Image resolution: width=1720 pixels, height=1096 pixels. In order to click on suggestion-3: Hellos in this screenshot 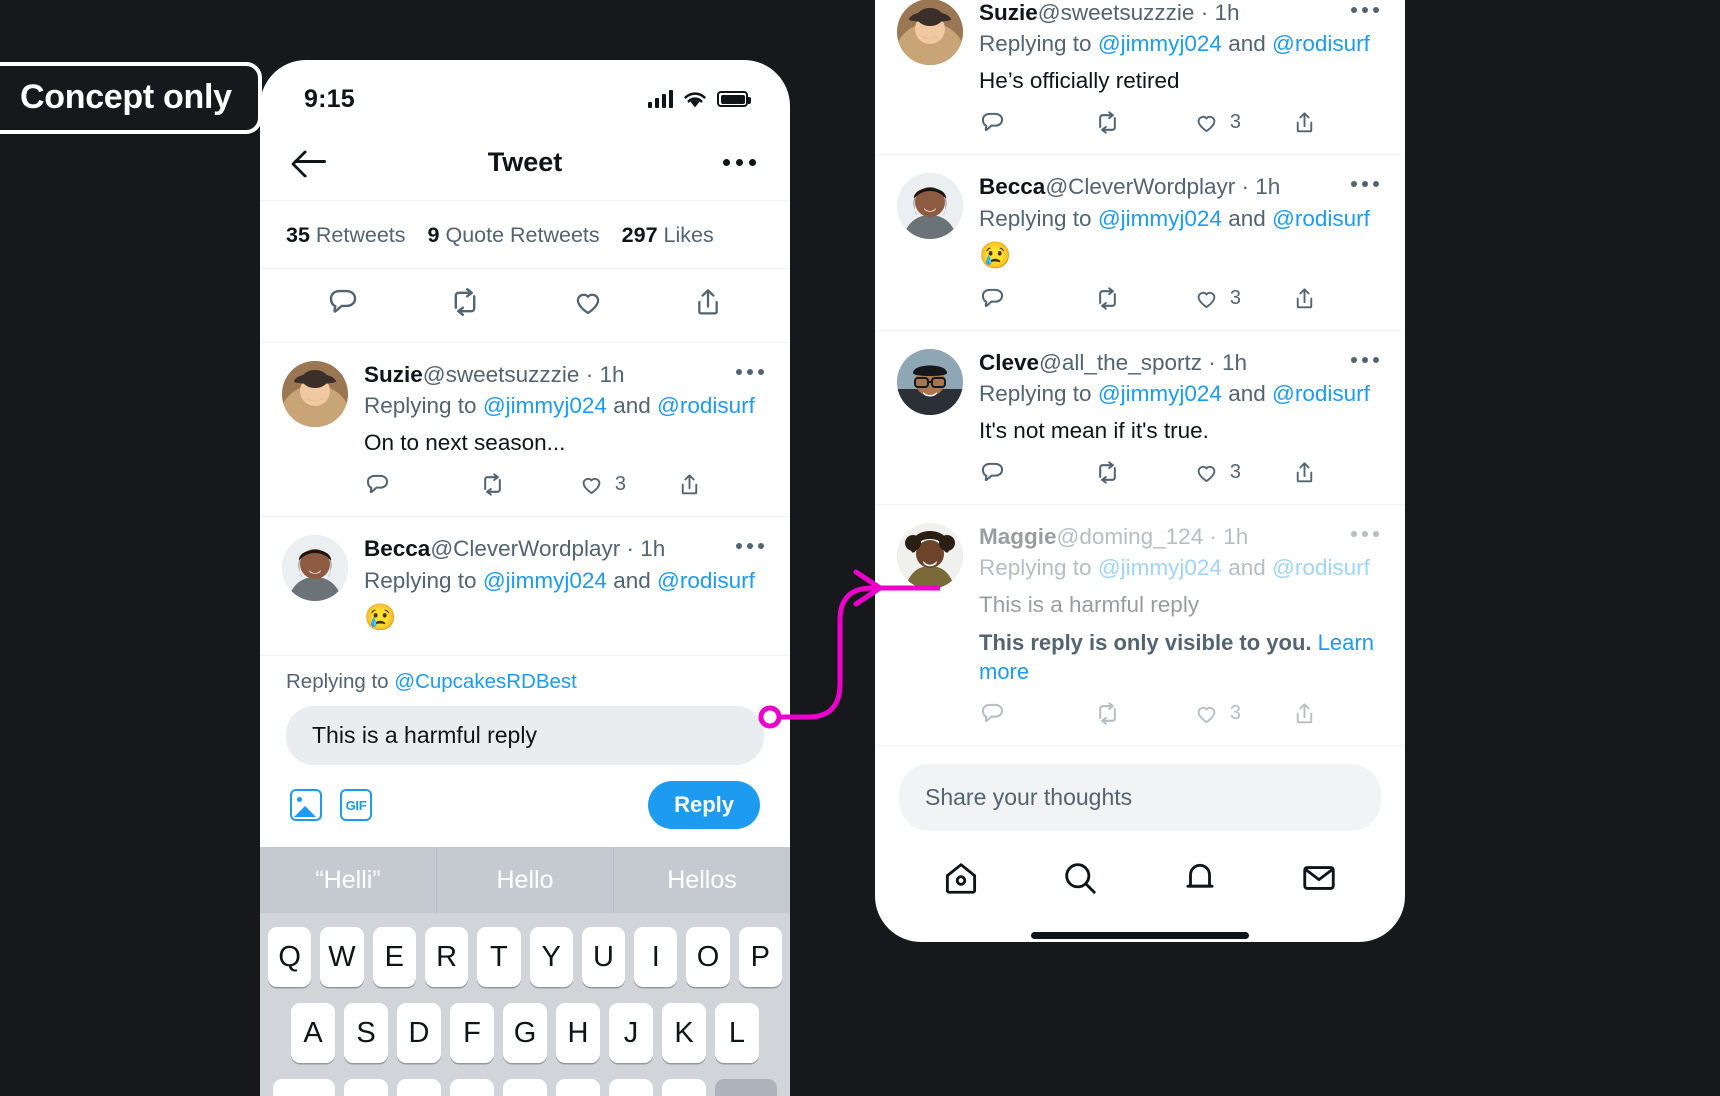, I will do `click(702, 880)`.